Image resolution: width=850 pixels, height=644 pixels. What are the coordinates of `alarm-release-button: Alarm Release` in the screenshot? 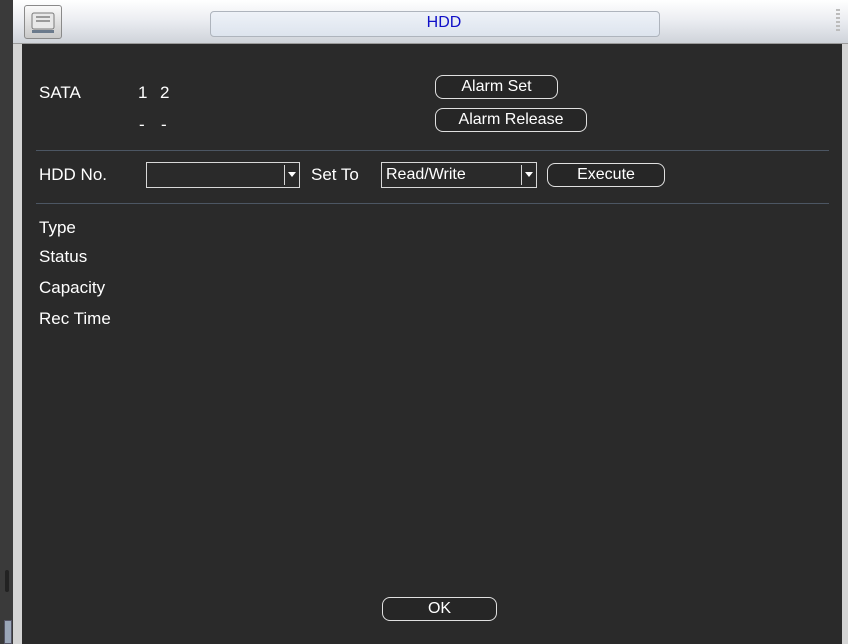 It's located at (511, 120).